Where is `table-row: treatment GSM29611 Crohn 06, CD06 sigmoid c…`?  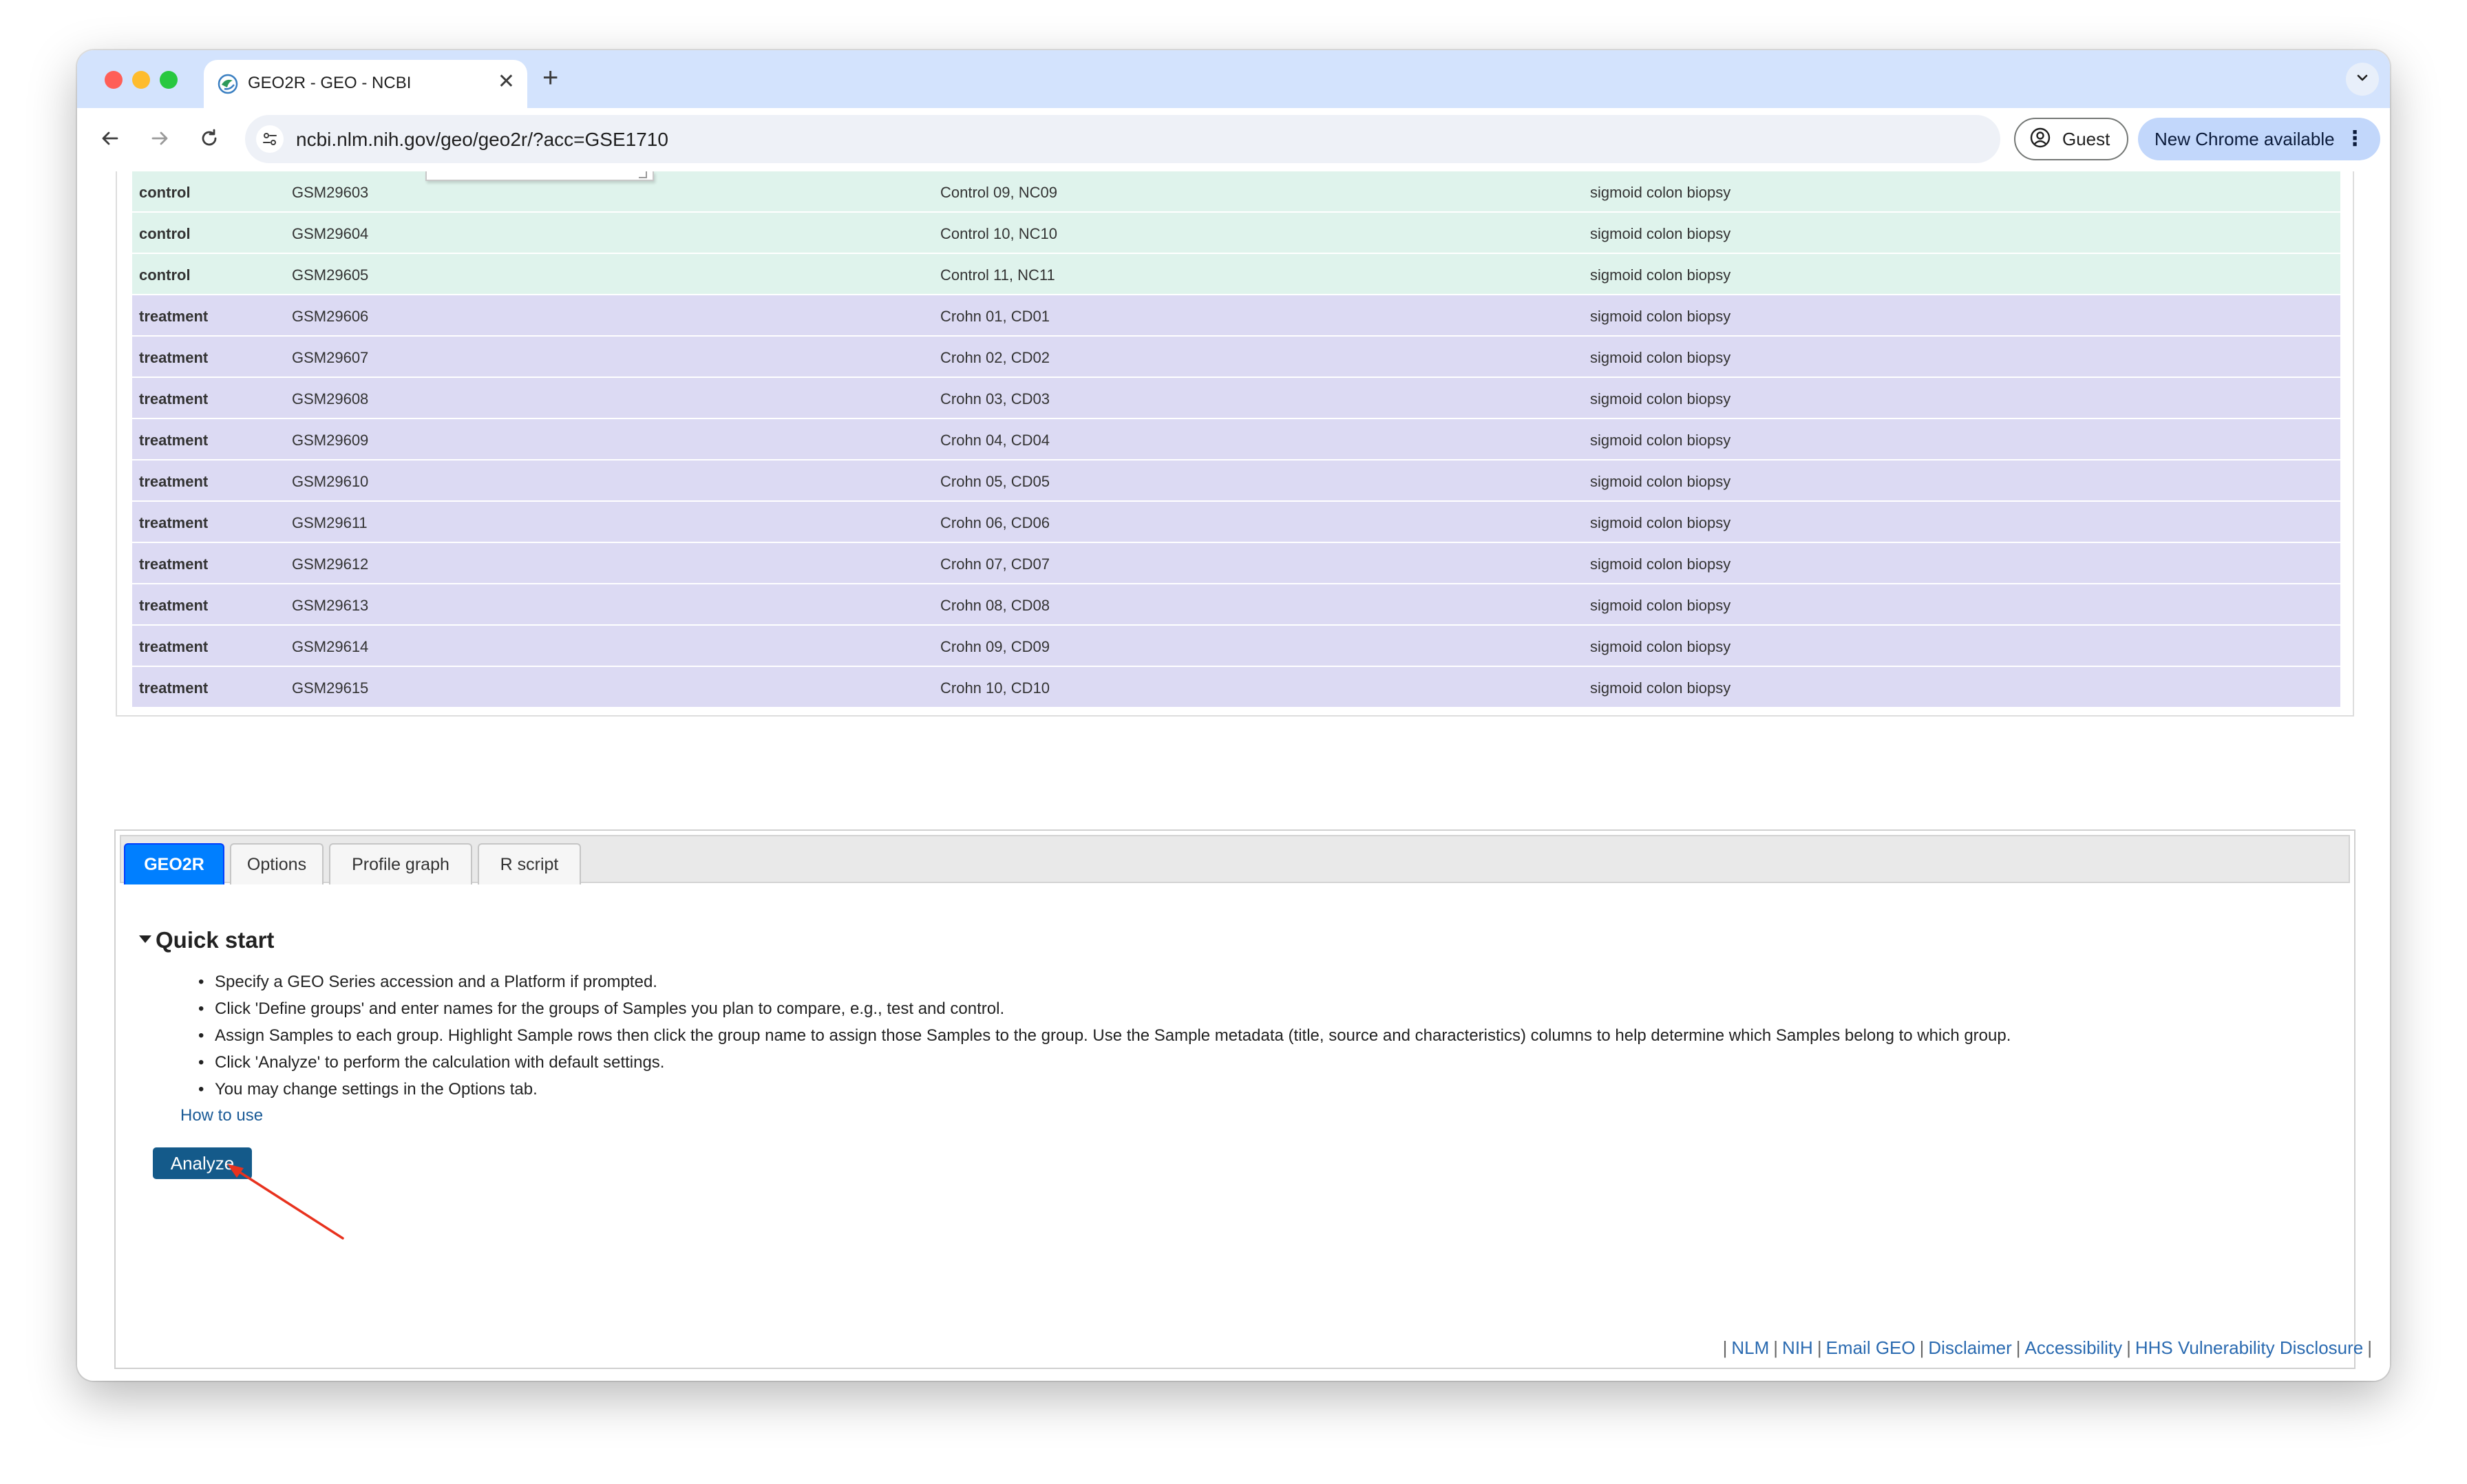 table-row: treatment GSM29611 Crohn 06, CD06 sigmoid c… is located at coordinates (1236, 522).